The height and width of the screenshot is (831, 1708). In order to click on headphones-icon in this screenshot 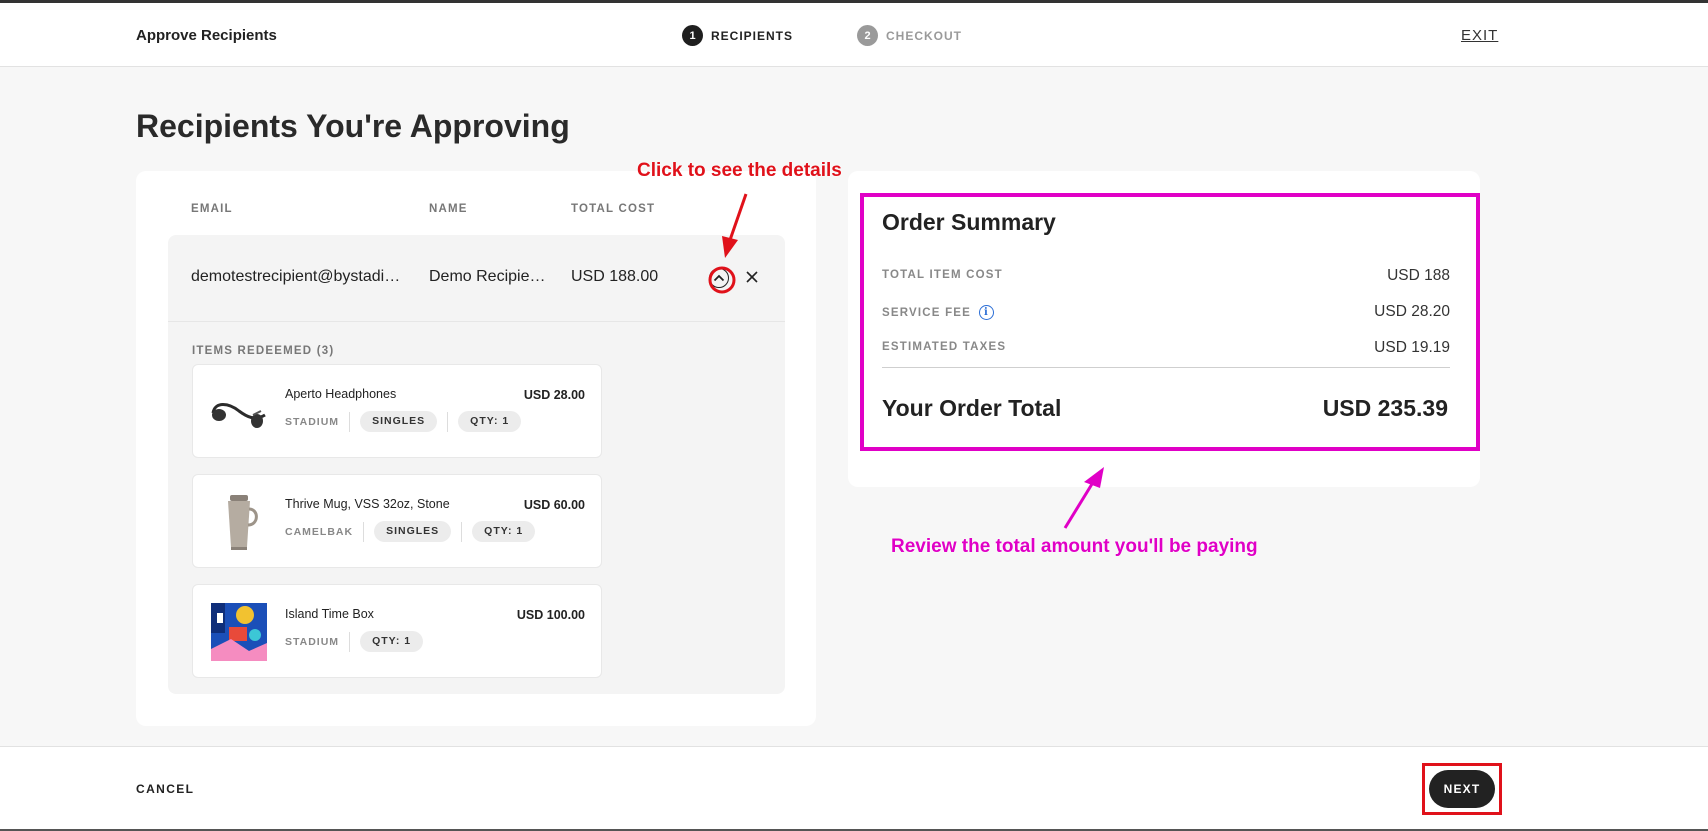, I will do `click(239, 412)`.